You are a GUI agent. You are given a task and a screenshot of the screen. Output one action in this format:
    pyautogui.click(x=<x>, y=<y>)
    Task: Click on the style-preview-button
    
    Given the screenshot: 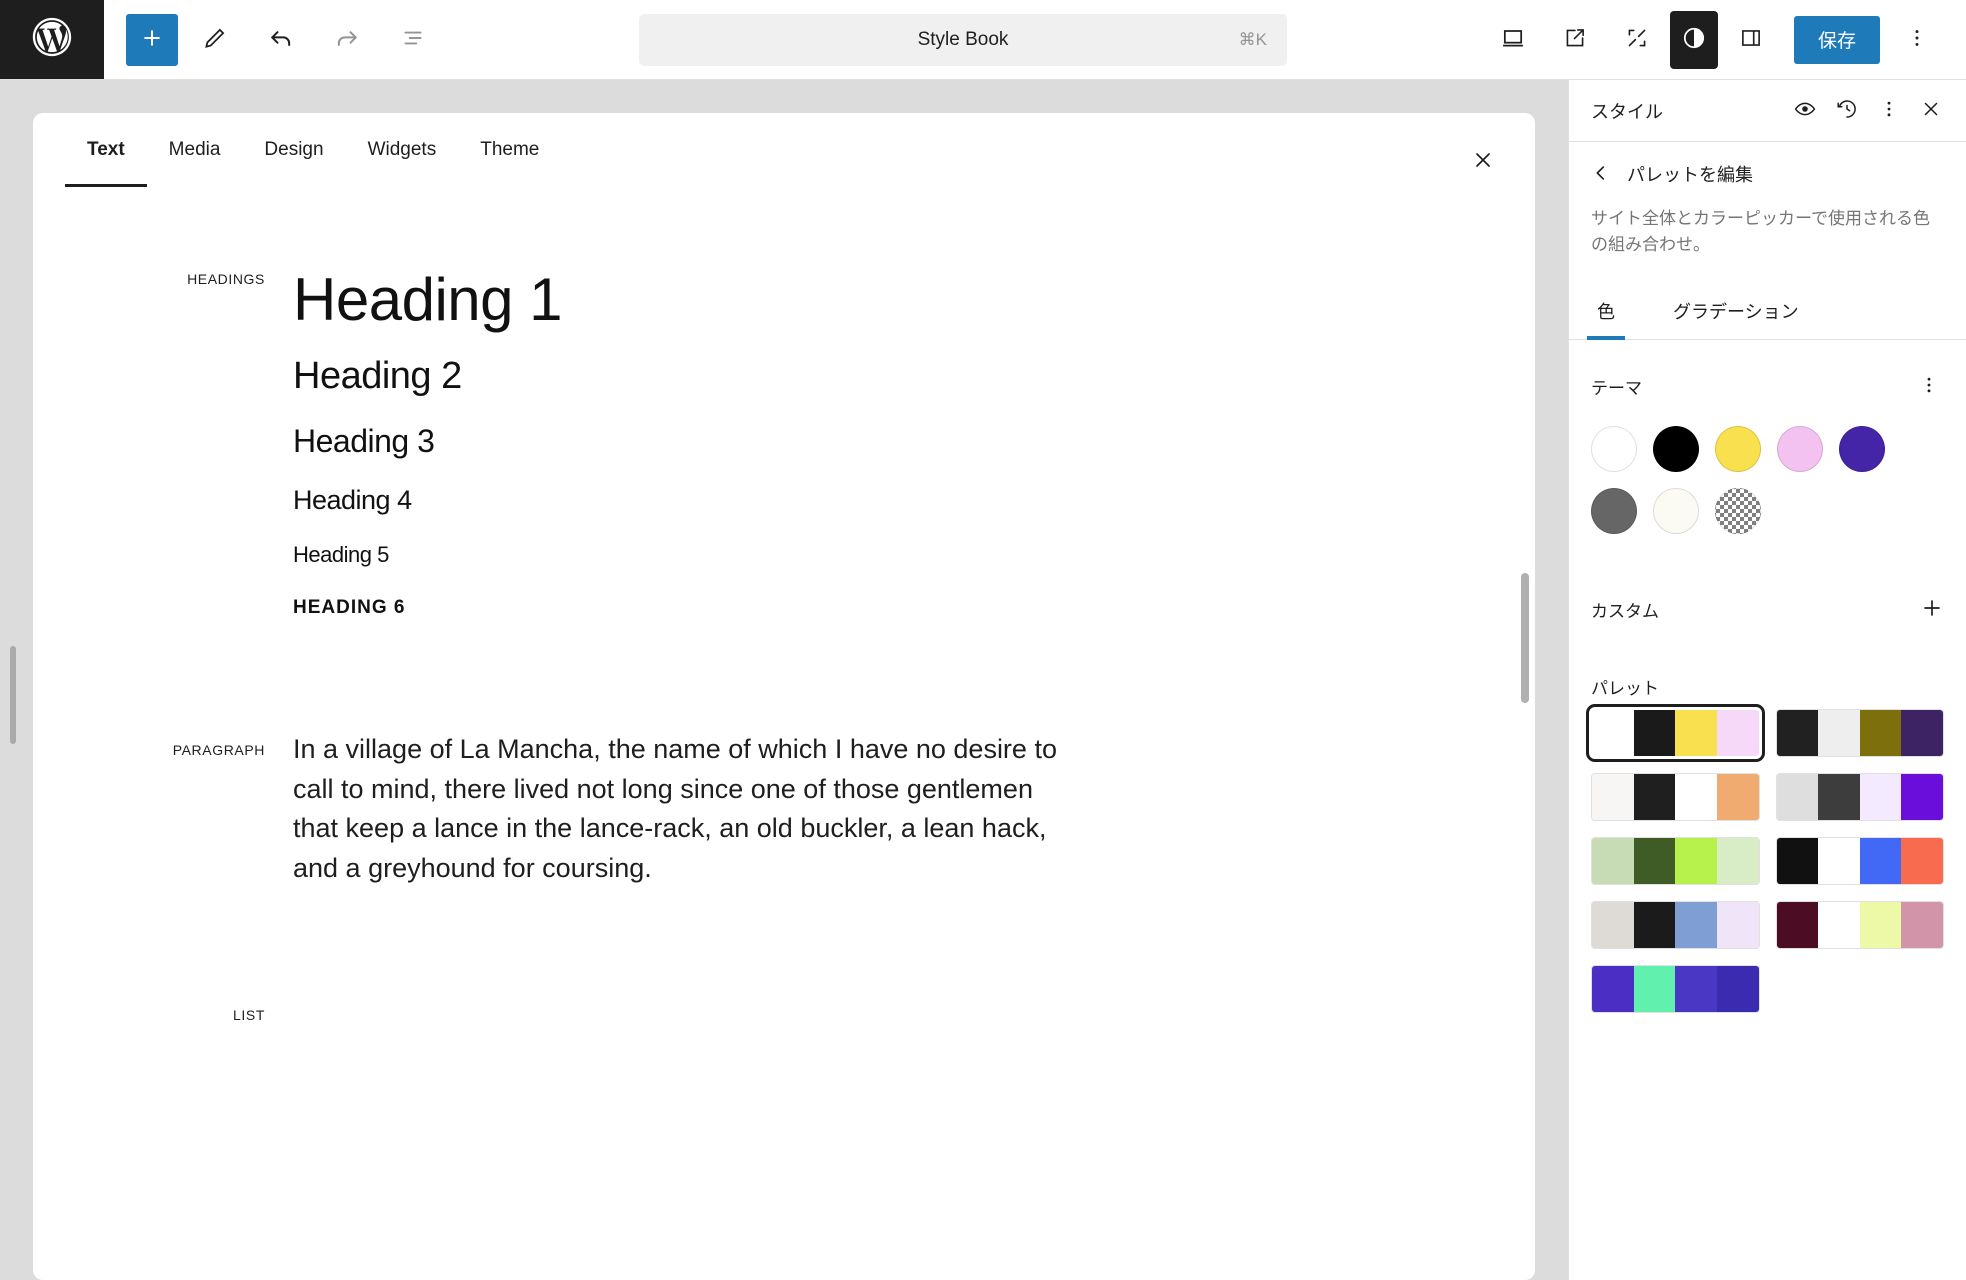 What is the action you would take?
    pyautogui.click(x=1805, y=111)
    